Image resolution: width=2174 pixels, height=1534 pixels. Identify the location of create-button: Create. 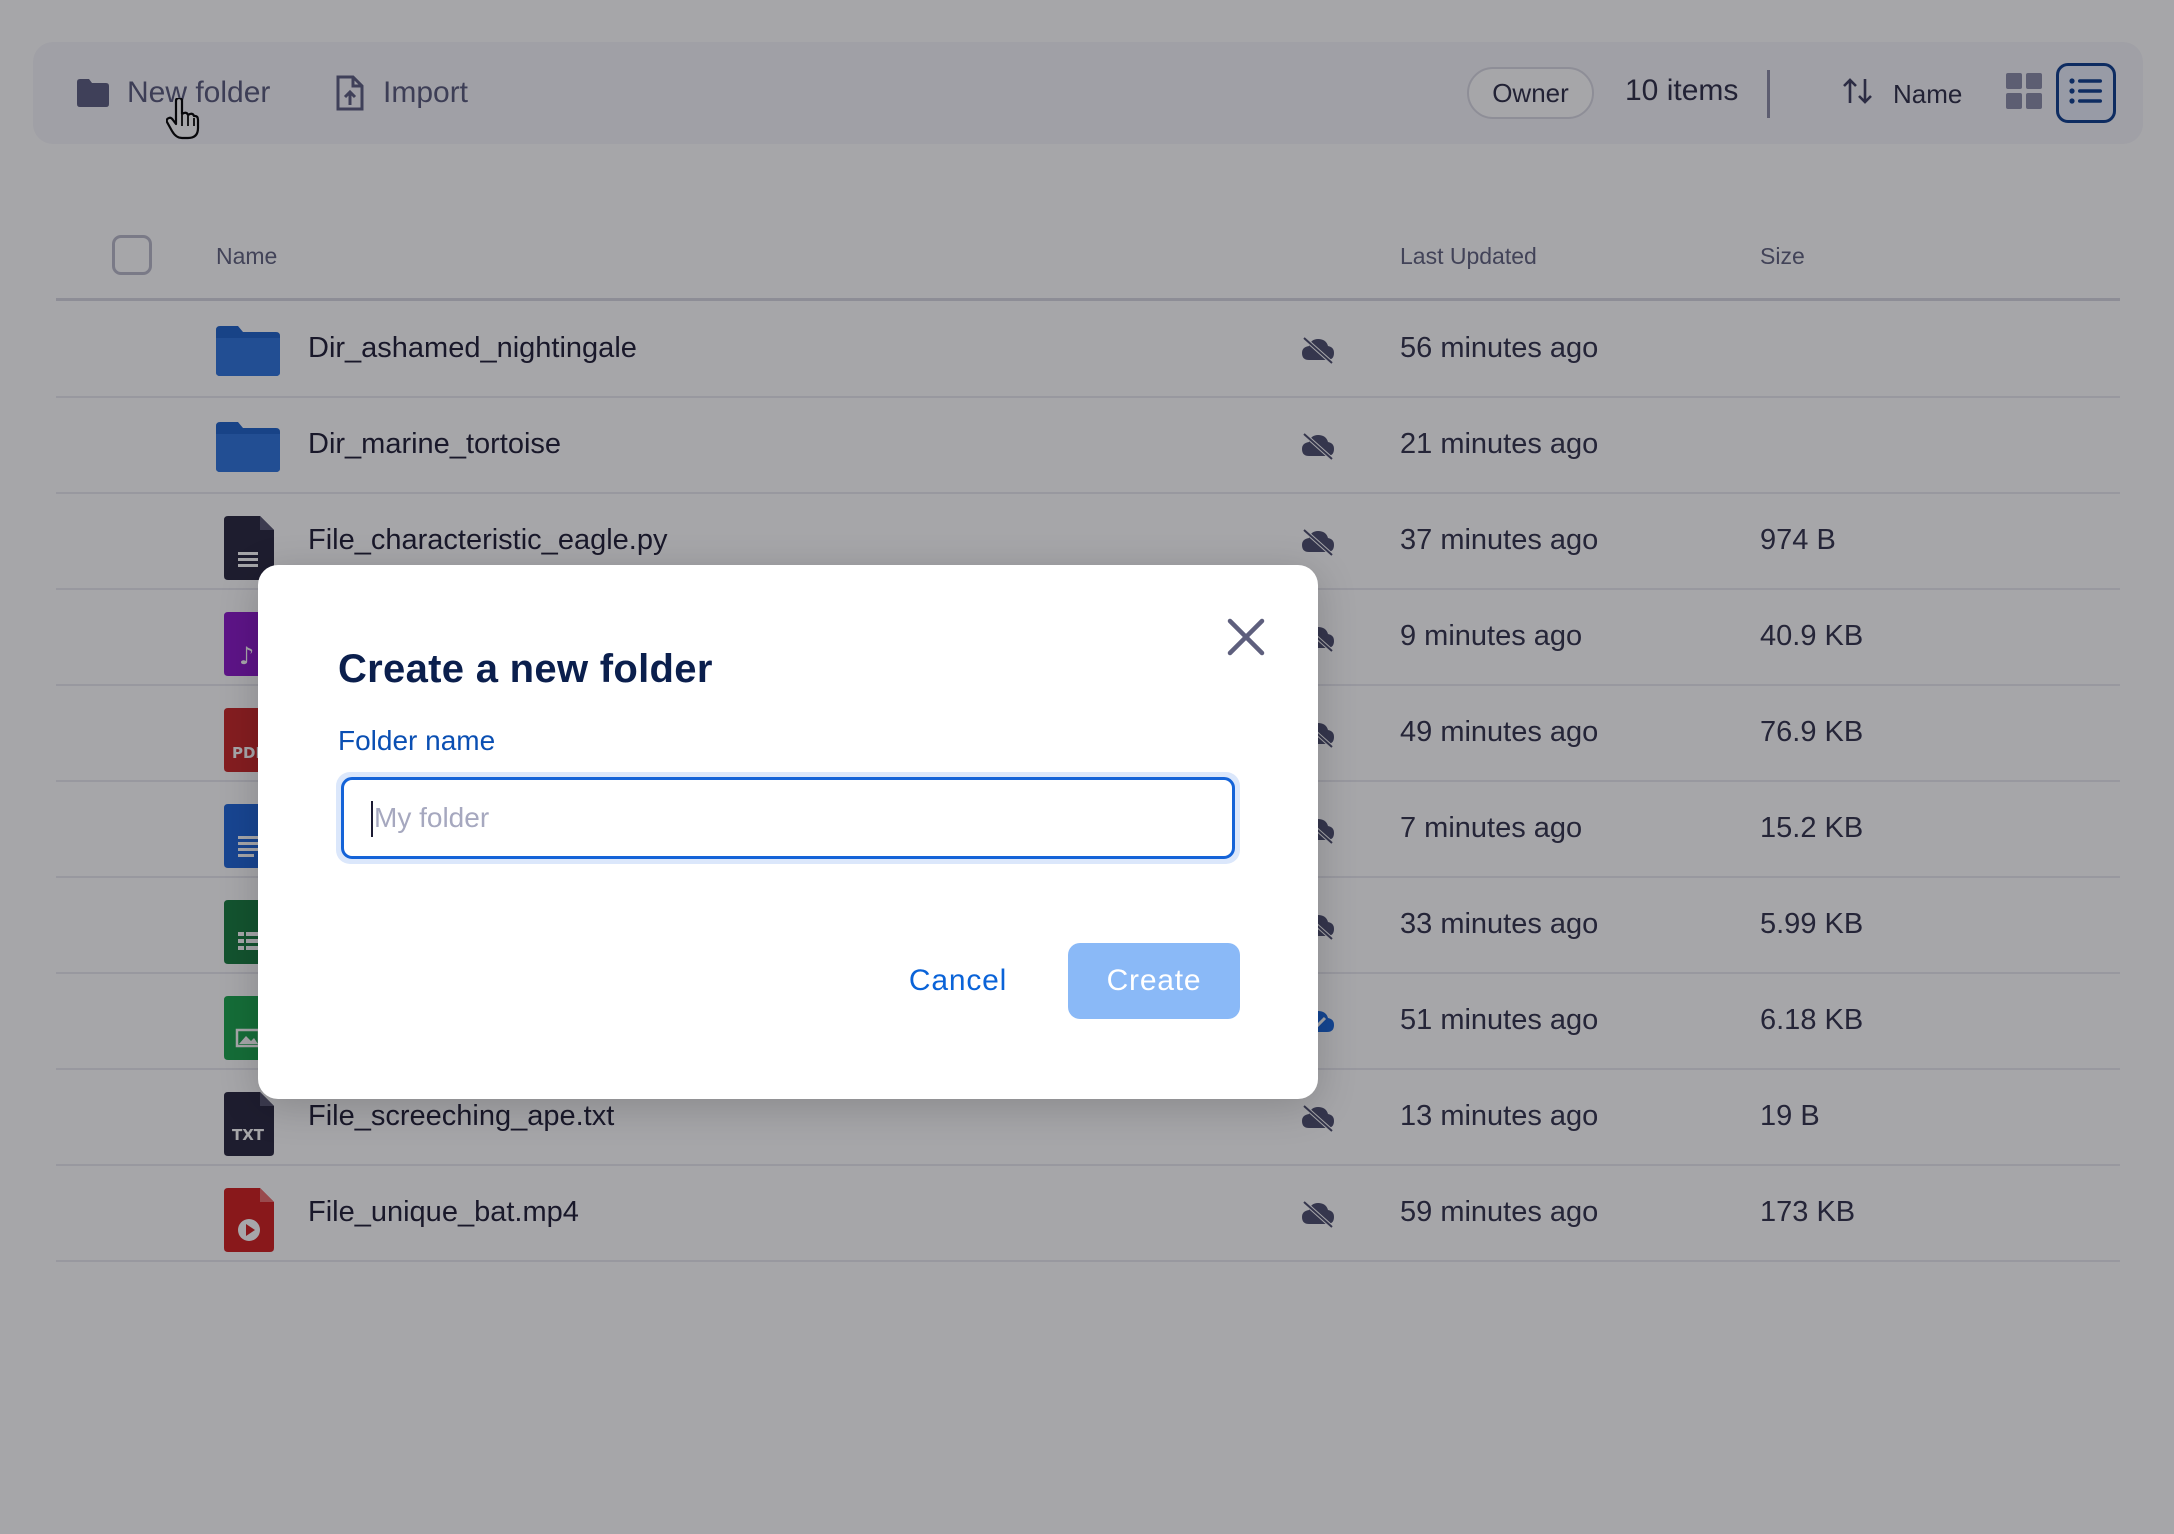
(1154, 981).